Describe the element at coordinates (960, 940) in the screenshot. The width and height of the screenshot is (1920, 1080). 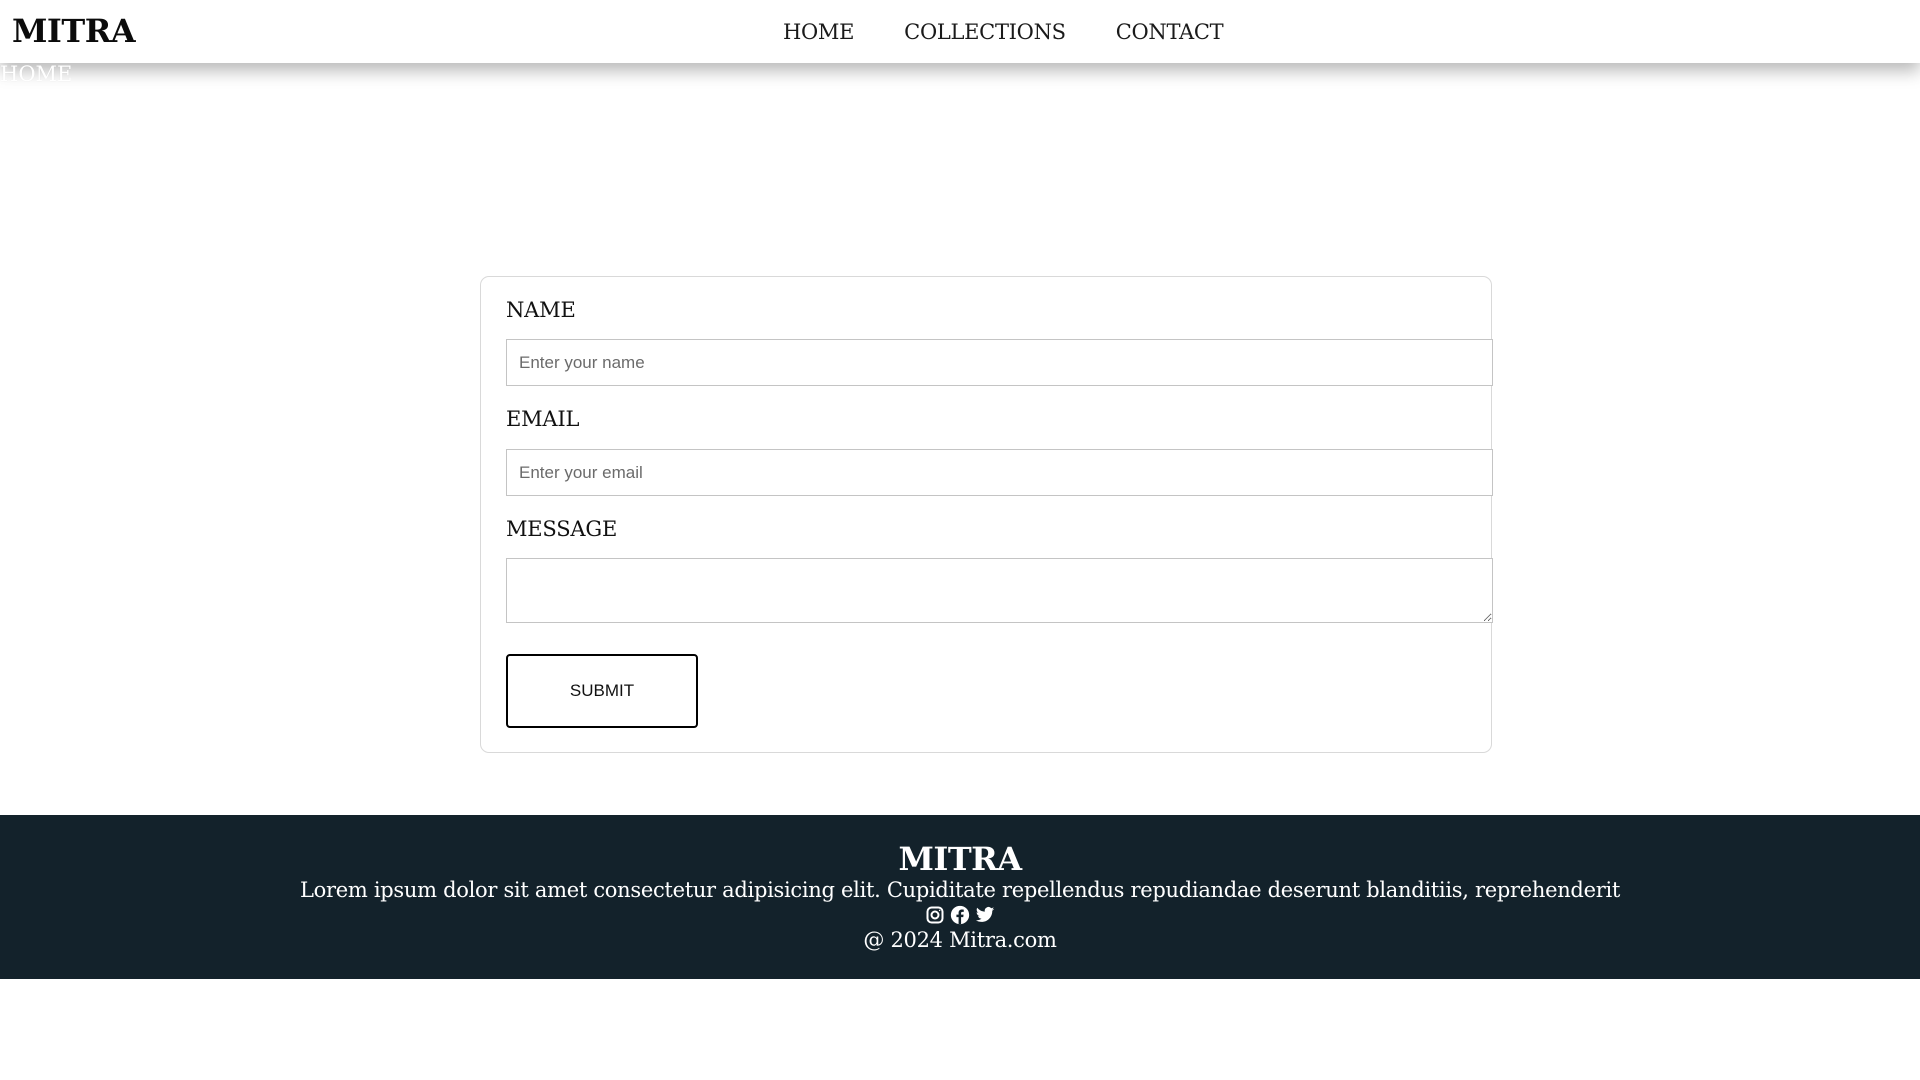
I see `copyright-text: @ 2024 Mitra.com` at that location.